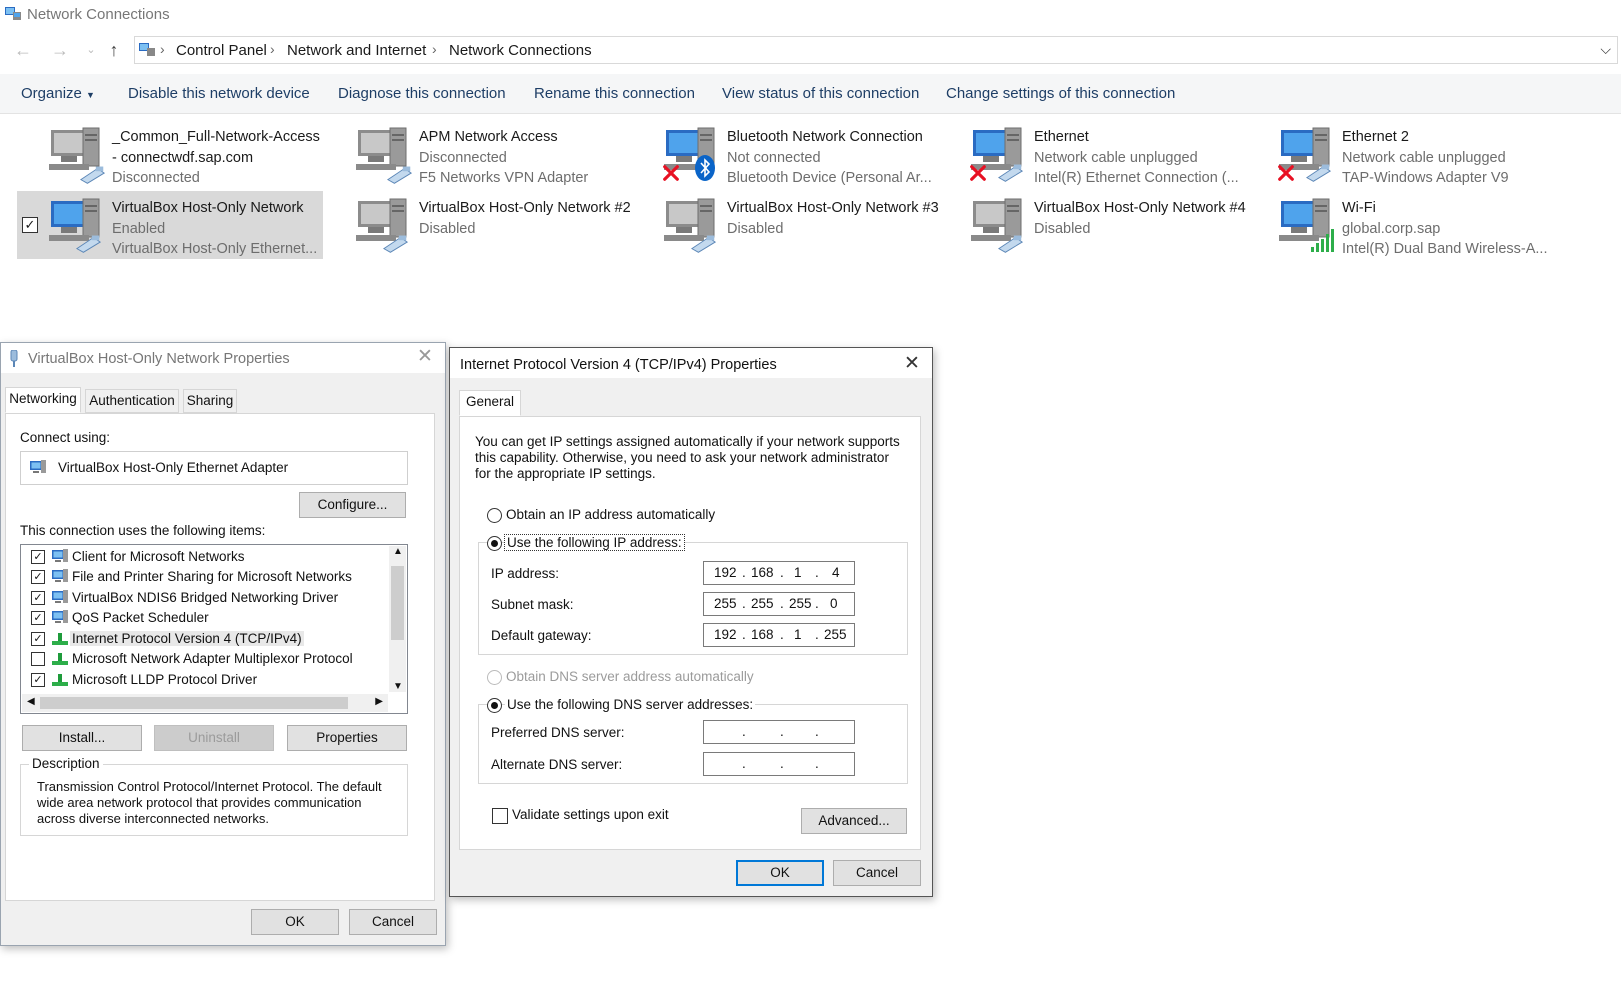 This screenshot has height=996, width=1621. I want to click on ip-octet: 168, so click(762, 634).